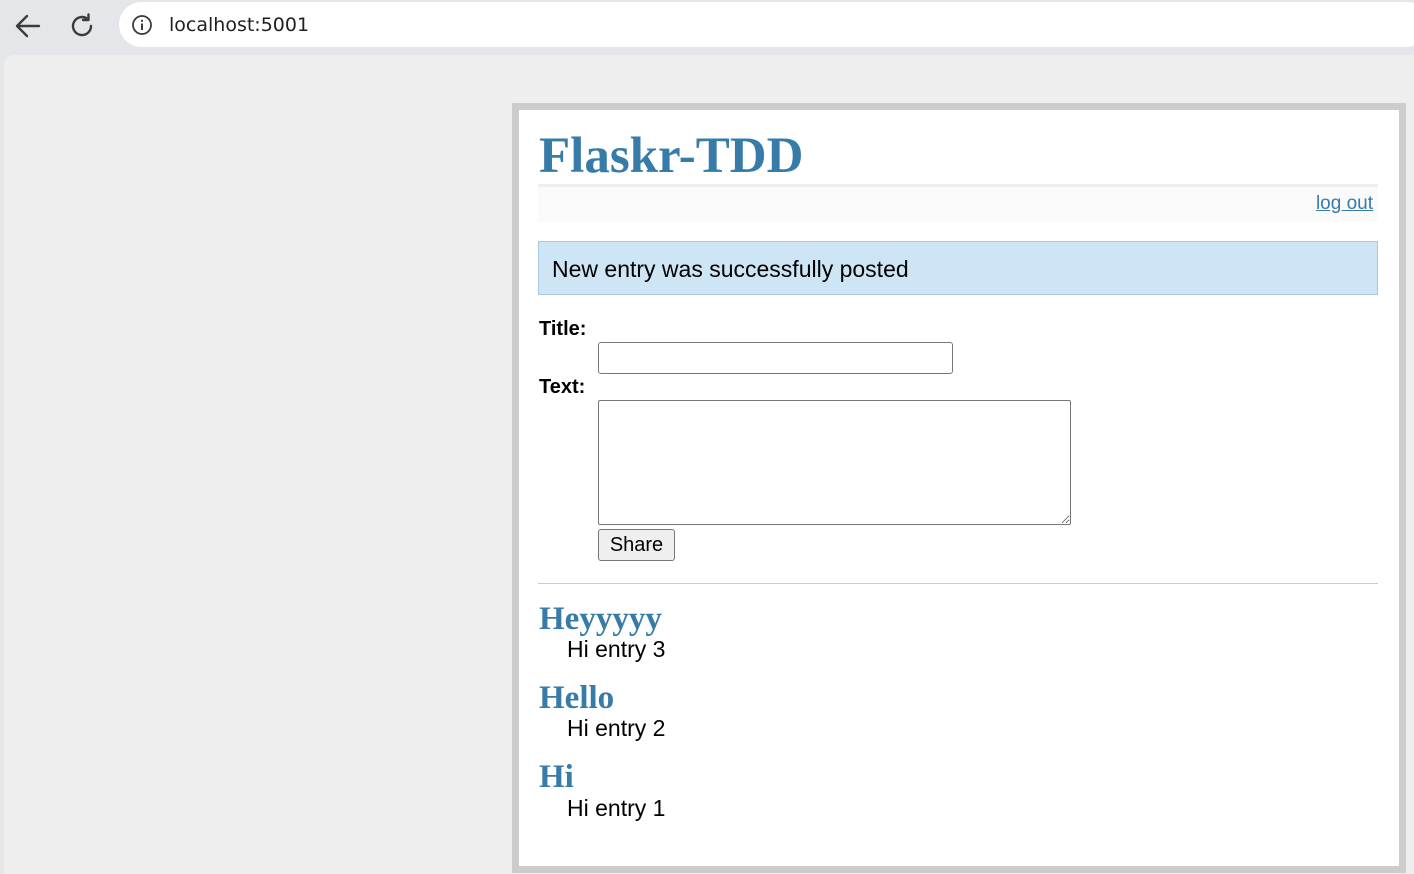 The image size is (1414, 874). I want to click on back-arrow-icon, so click(28, 26).